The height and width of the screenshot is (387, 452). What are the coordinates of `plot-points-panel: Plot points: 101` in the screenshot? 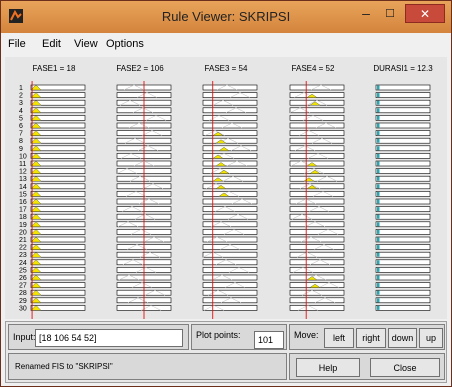 It's located at (239, 337).